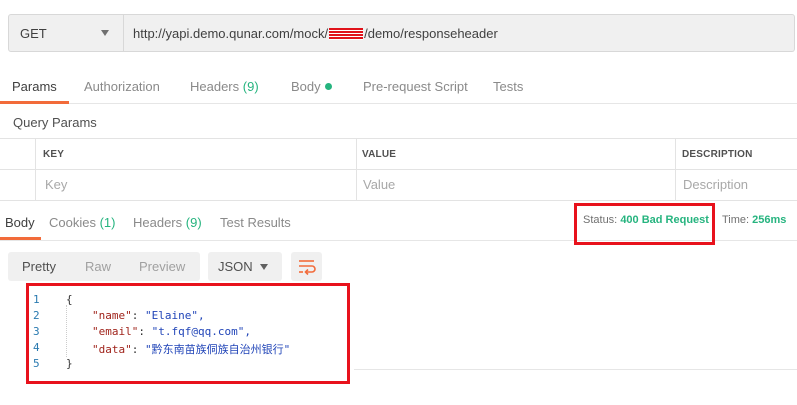 This screenshot has height=405, width=797. What do you see at coordinates (398, 154) in the screenshot?
I see `table-header-row: KEY VALUE DESCRIPTION` at bounding box center [398, 154].